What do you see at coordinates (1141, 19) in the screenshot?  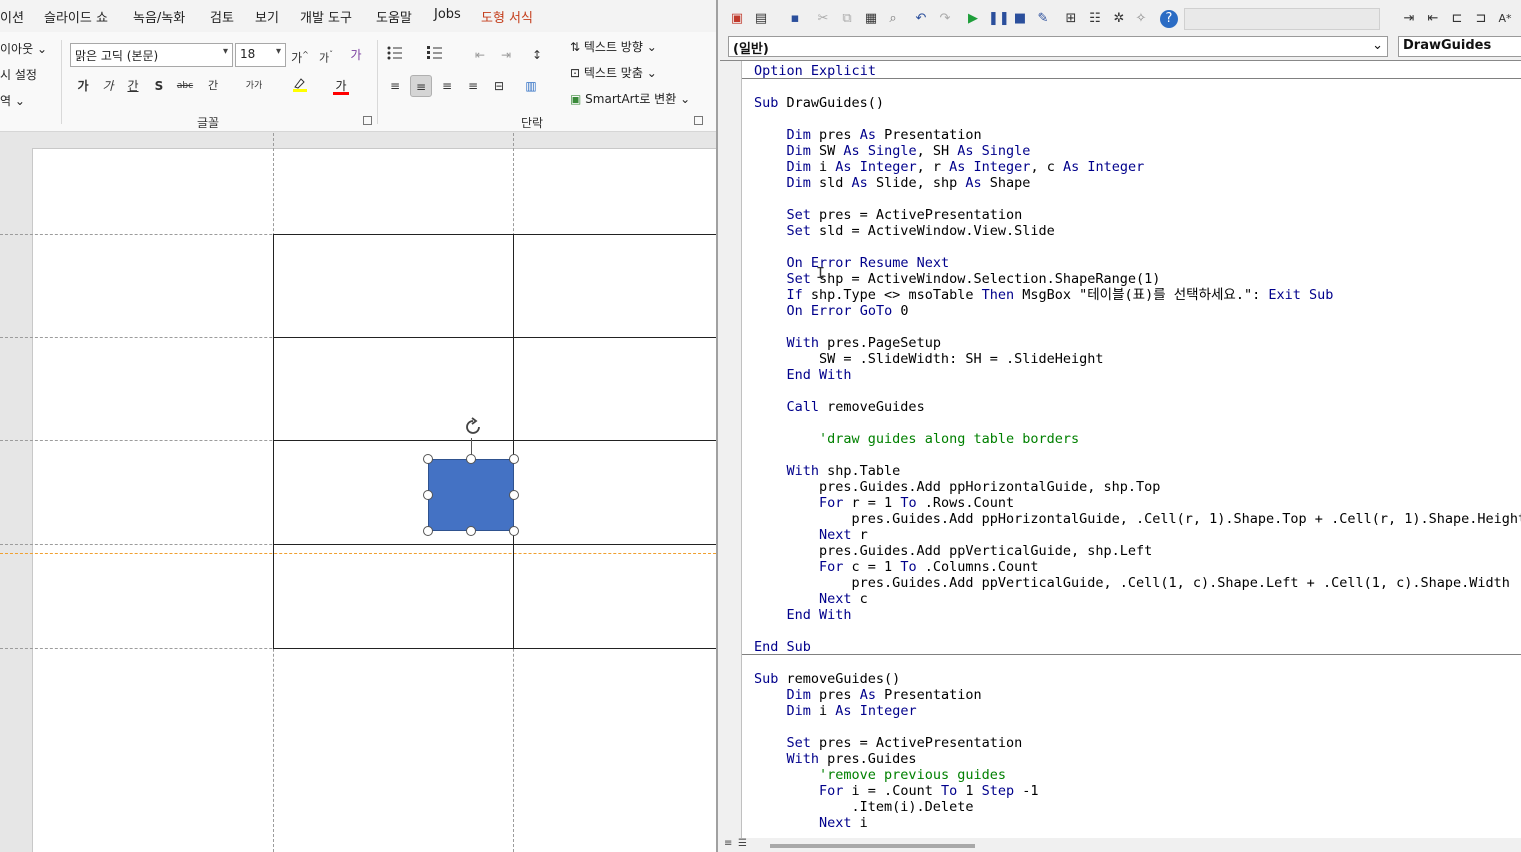 I see `toolbox-icon: ✧` at bounding box center [1141, 19].